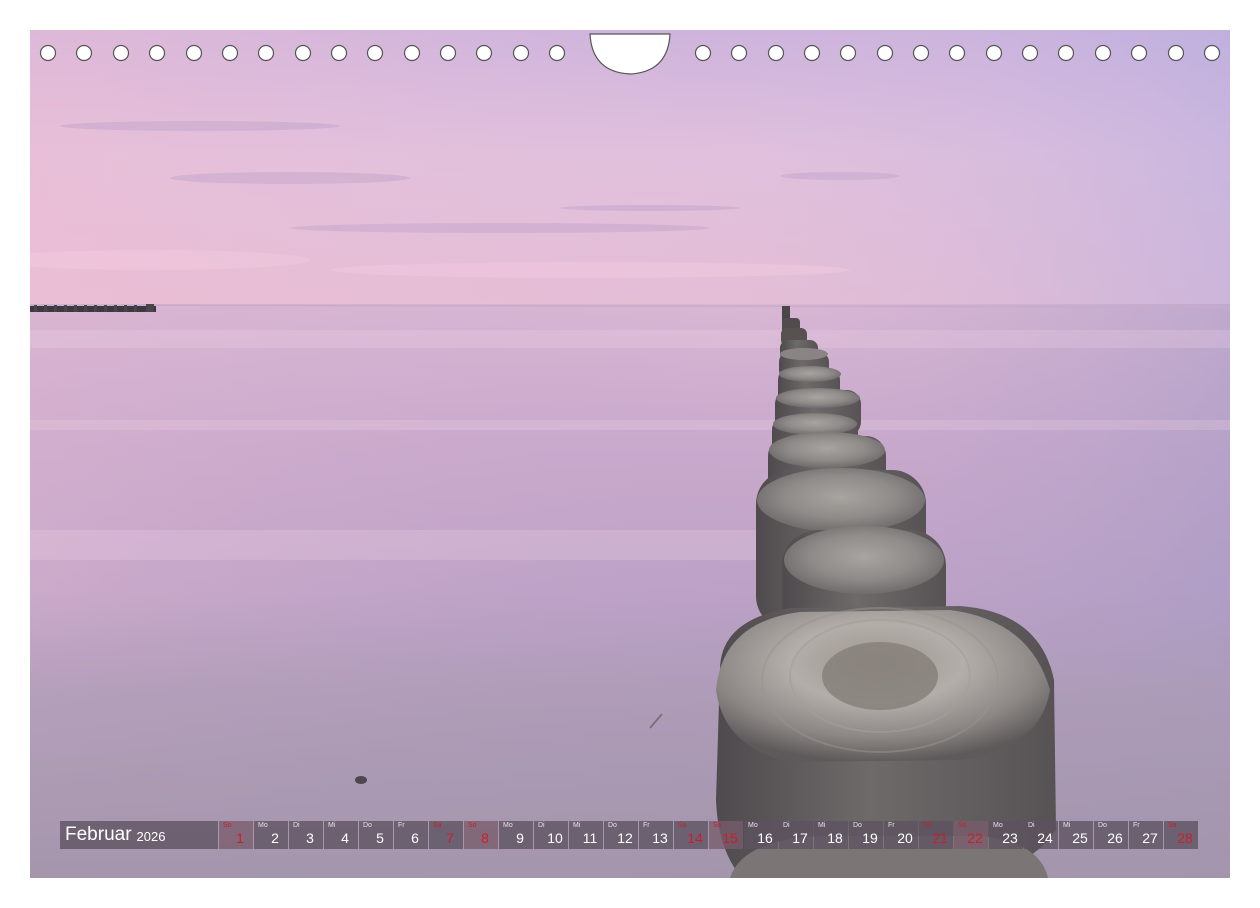 The width and height of the screenshot is (1260, 908). I want to click on day-cell: So 22, so click(971, 835).